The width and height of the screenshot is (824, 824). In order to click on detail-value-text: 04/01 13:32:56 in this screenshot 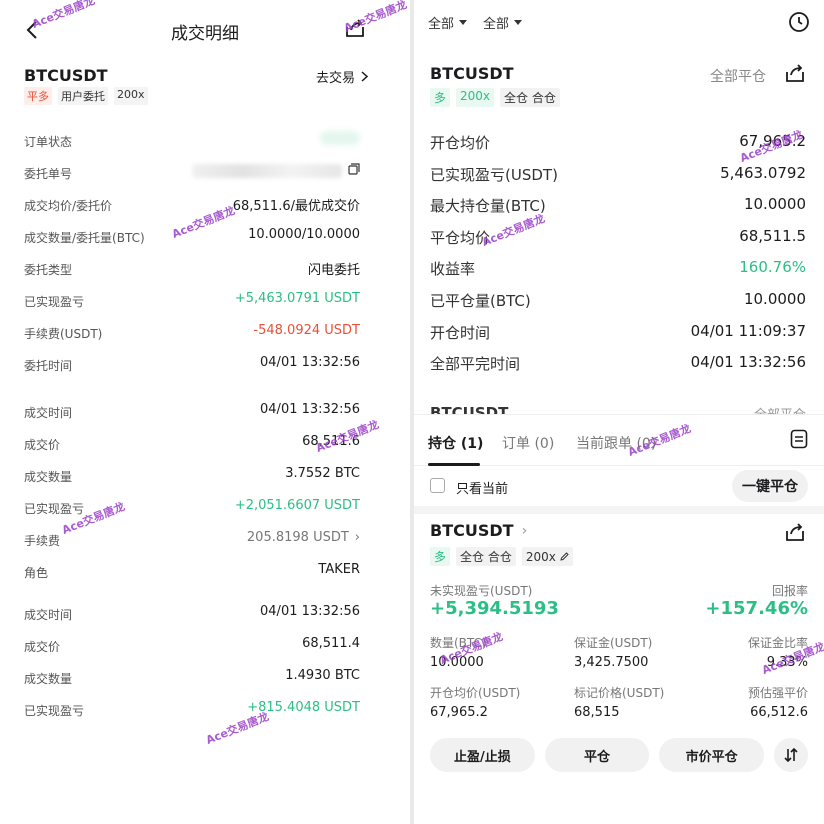, I will do `click(310, 611)`.